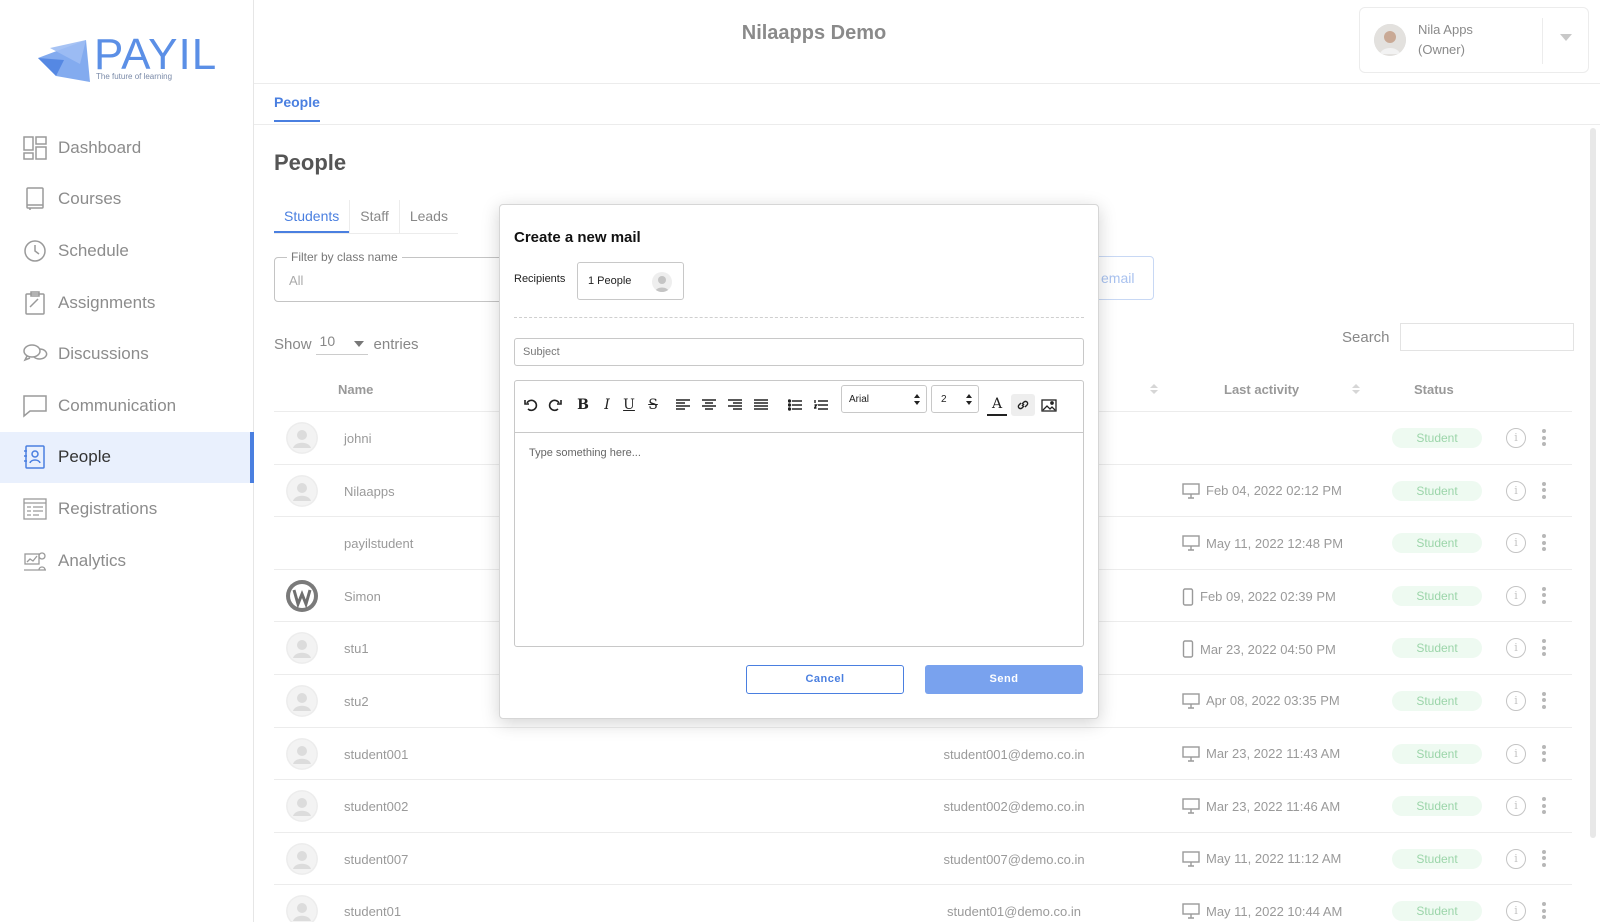  Describe the element at coordinates (821, 405) in the screenshot. I see `numbered-list-icon` at that location.